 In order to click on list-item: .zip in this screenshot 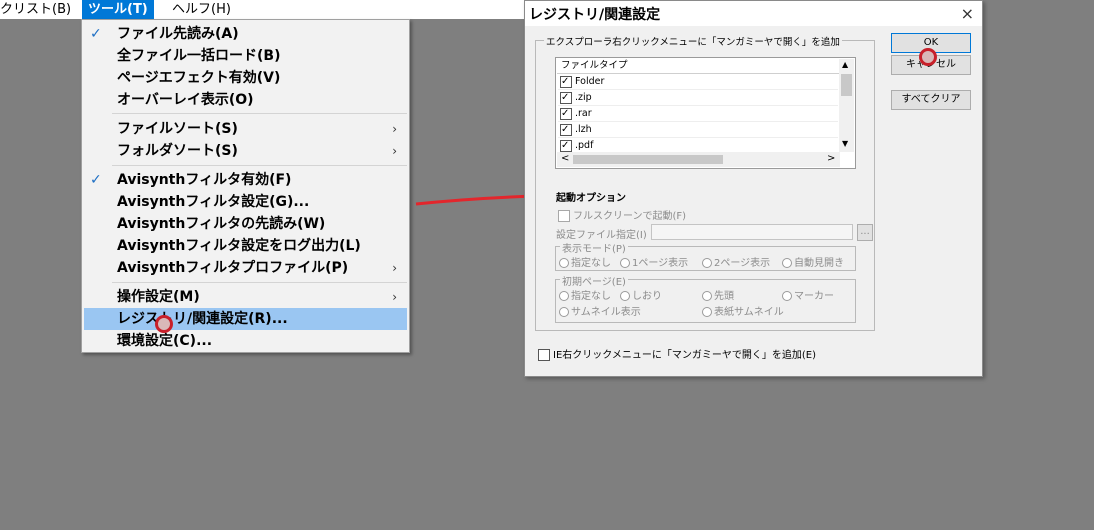, I will do `click(698, 98)`.